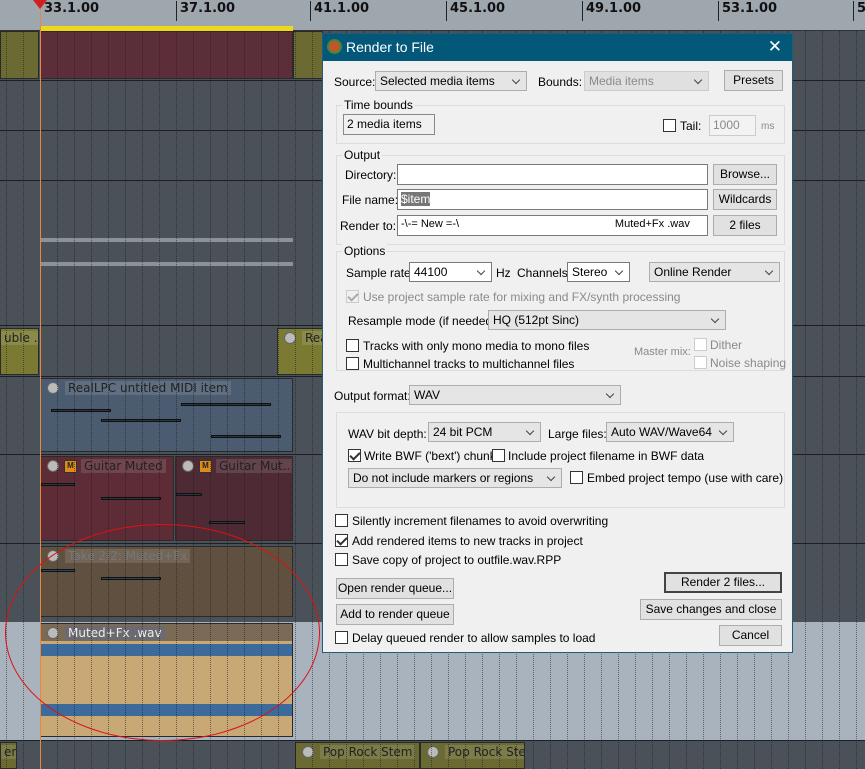 This screenshot has height=769, width=865. What do you see at coordinates (300, 351) in the screenshot?
I see `media-item: Rea` at bounding box center [300, 351].